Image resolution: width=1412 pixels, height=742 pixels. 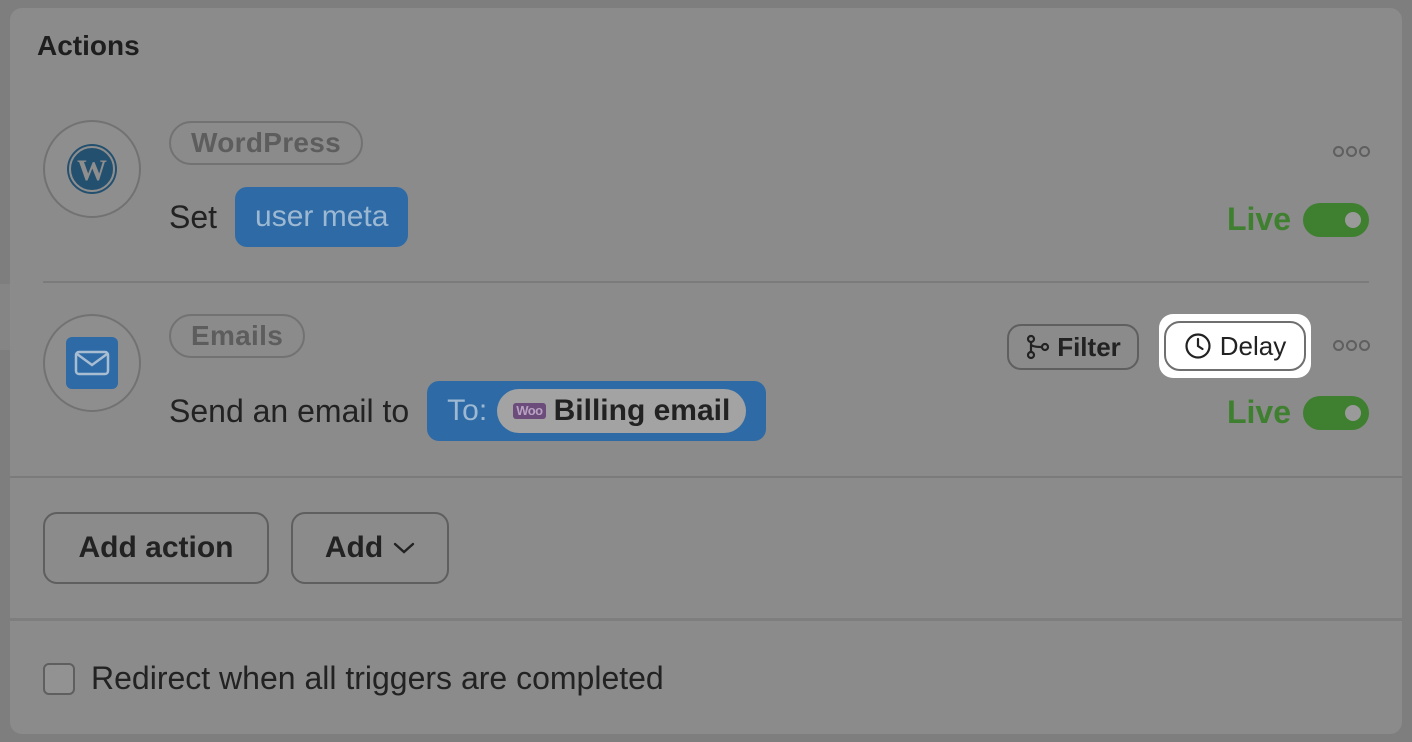 What do you see at coordinates (1253, 345) in the screenshot?
I see `delay-label: Delay` at bounding box center [1253, 345].